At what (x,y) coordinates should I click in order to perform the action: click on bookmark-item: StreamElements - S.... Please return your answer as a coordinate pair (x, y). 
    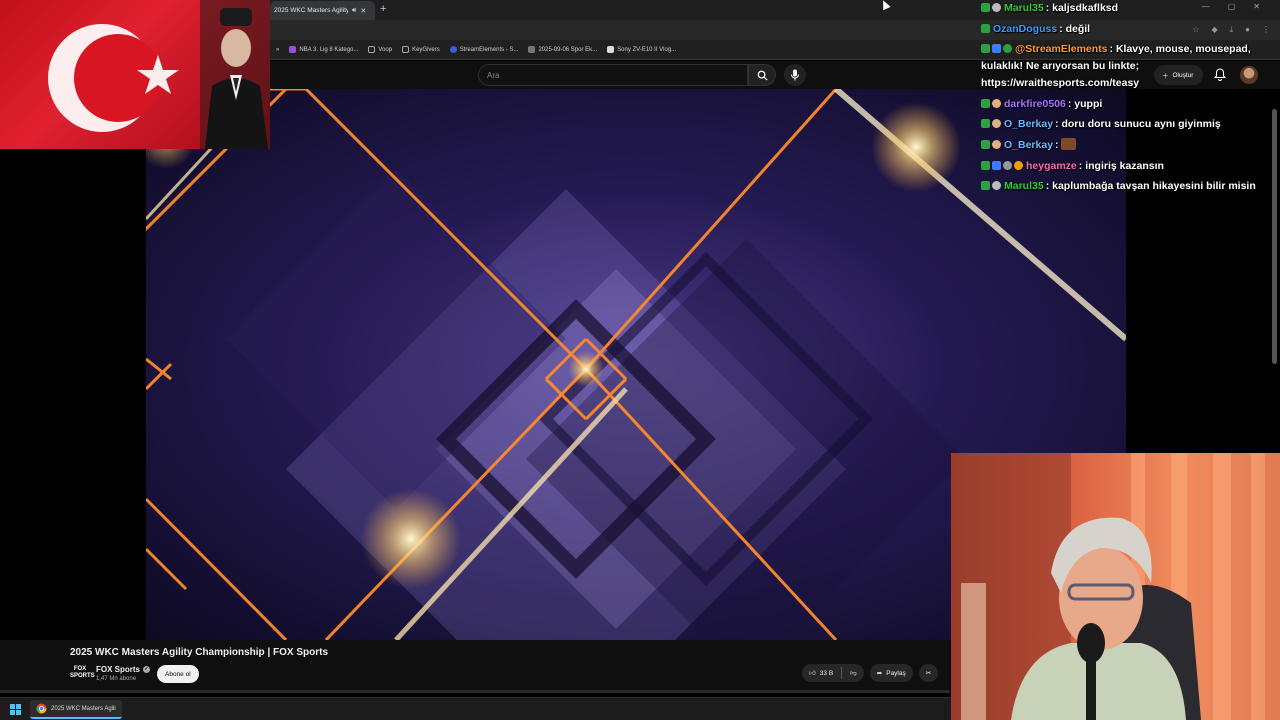
    Looking at the image, I should click on (483, 49).